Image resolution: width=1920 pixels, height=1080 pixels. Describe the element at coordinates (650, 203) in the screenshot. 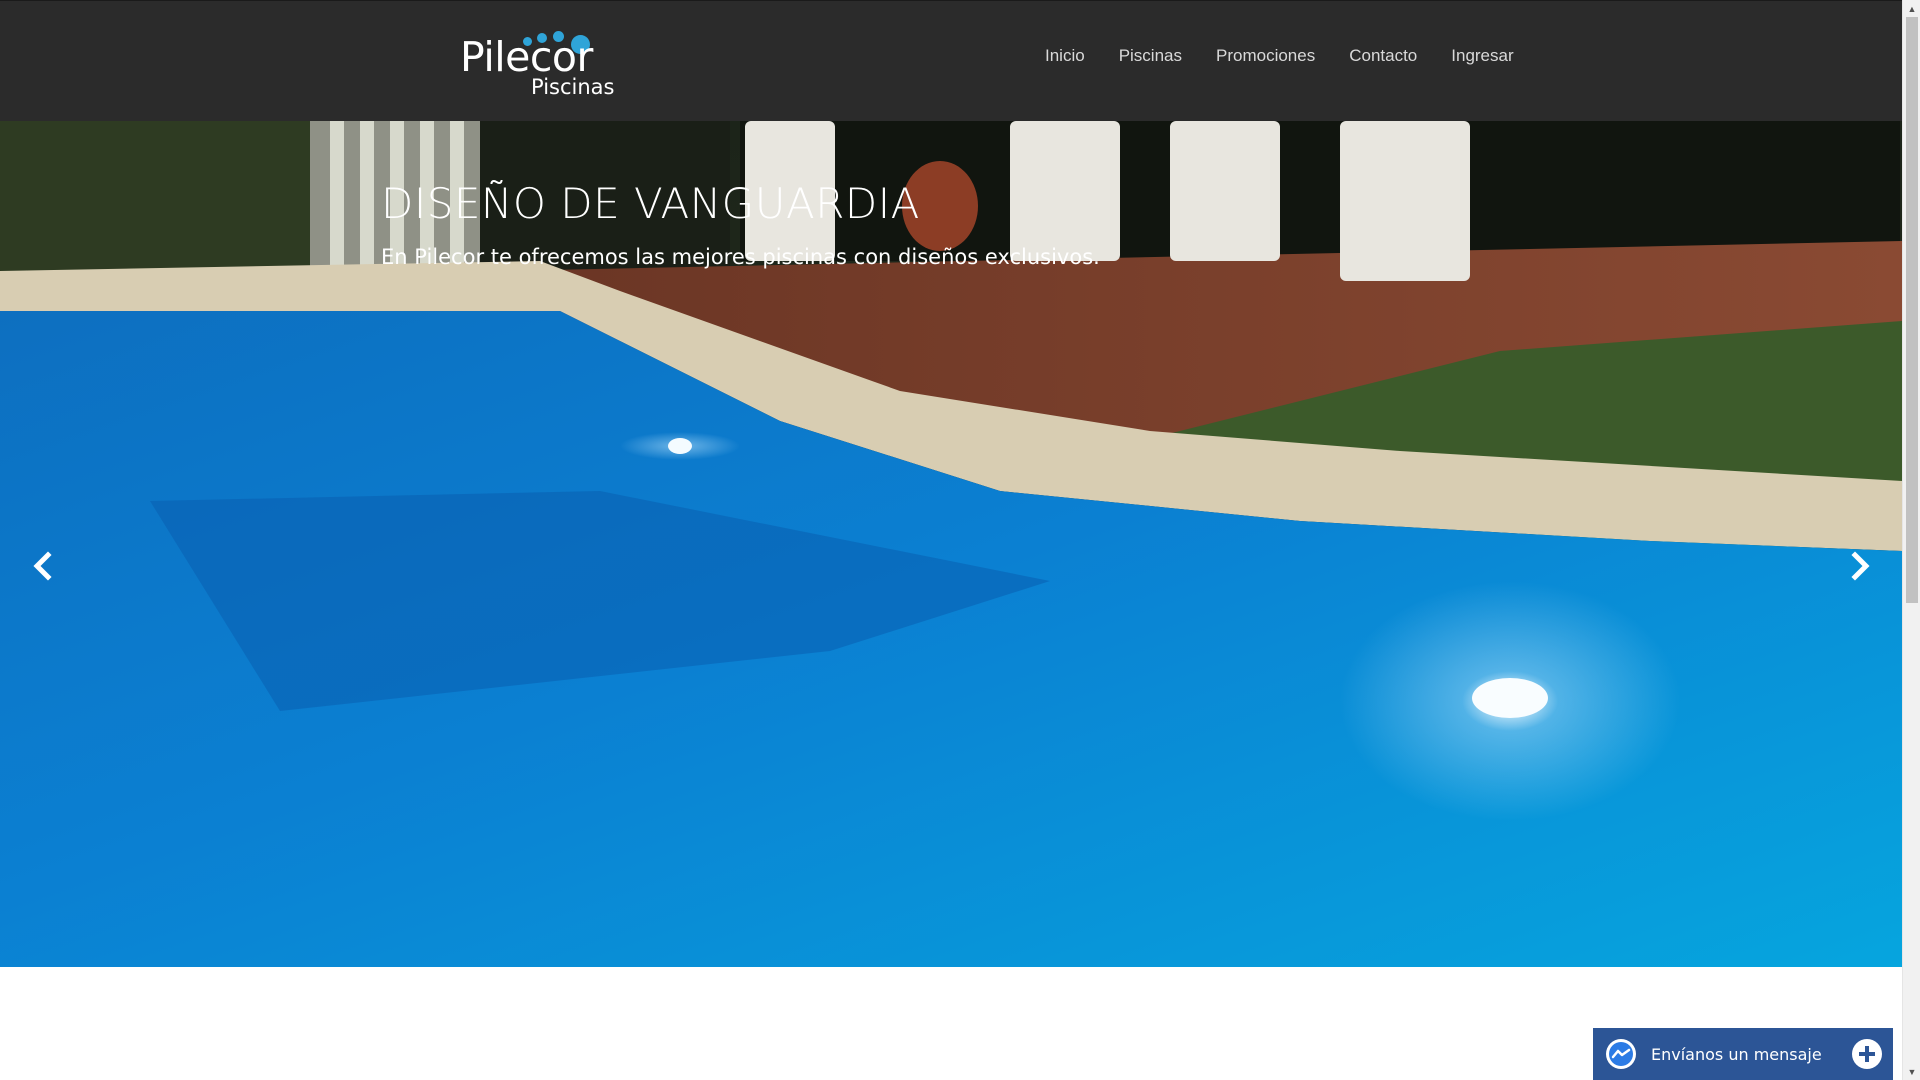

I see `hero-title: DISEÑO DE VANGUARDIA` at that location.